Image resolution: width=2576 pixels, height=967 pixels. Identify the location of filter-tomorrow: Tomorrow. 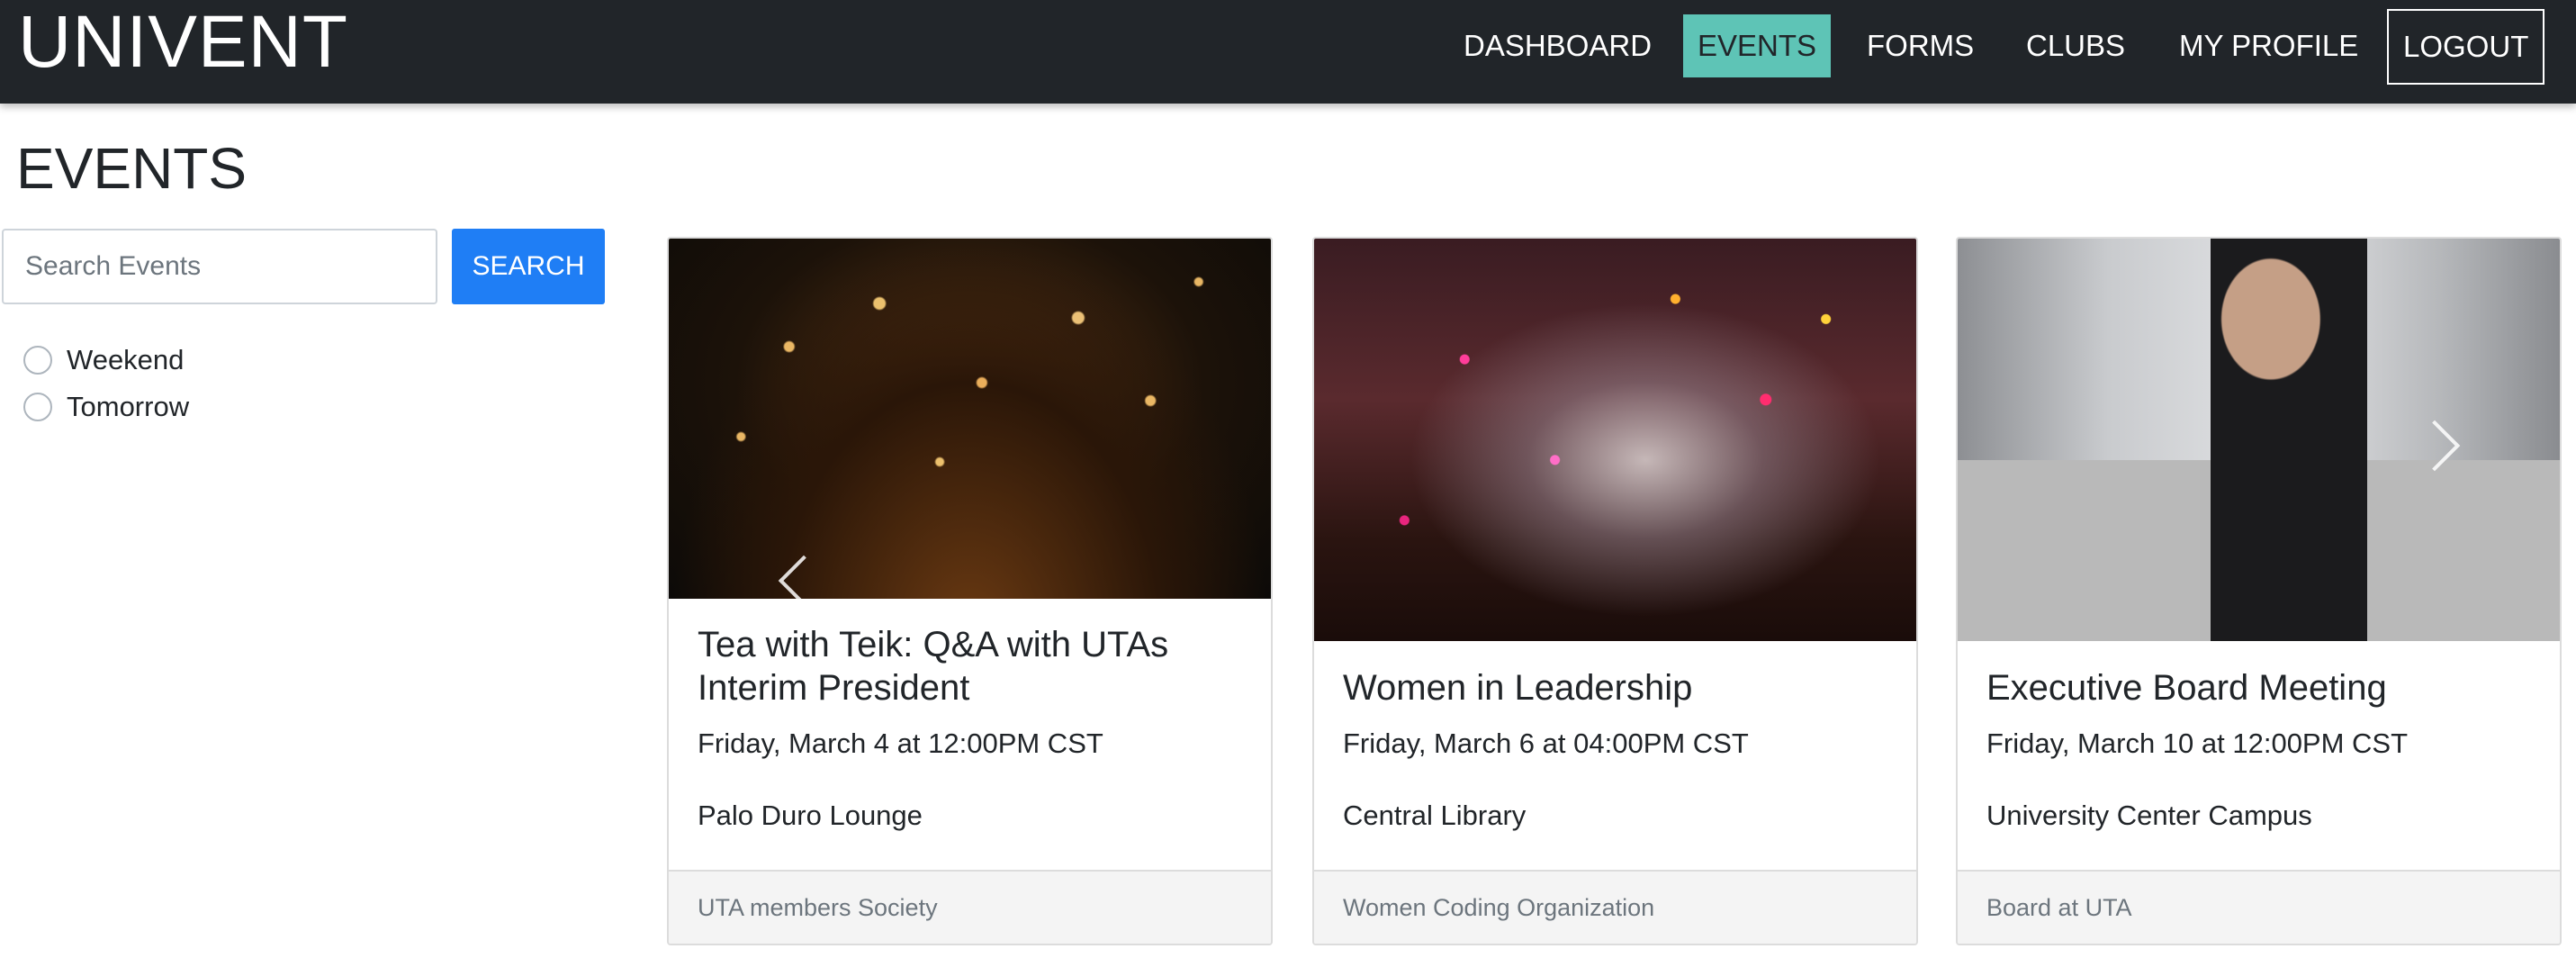
(106, 407).